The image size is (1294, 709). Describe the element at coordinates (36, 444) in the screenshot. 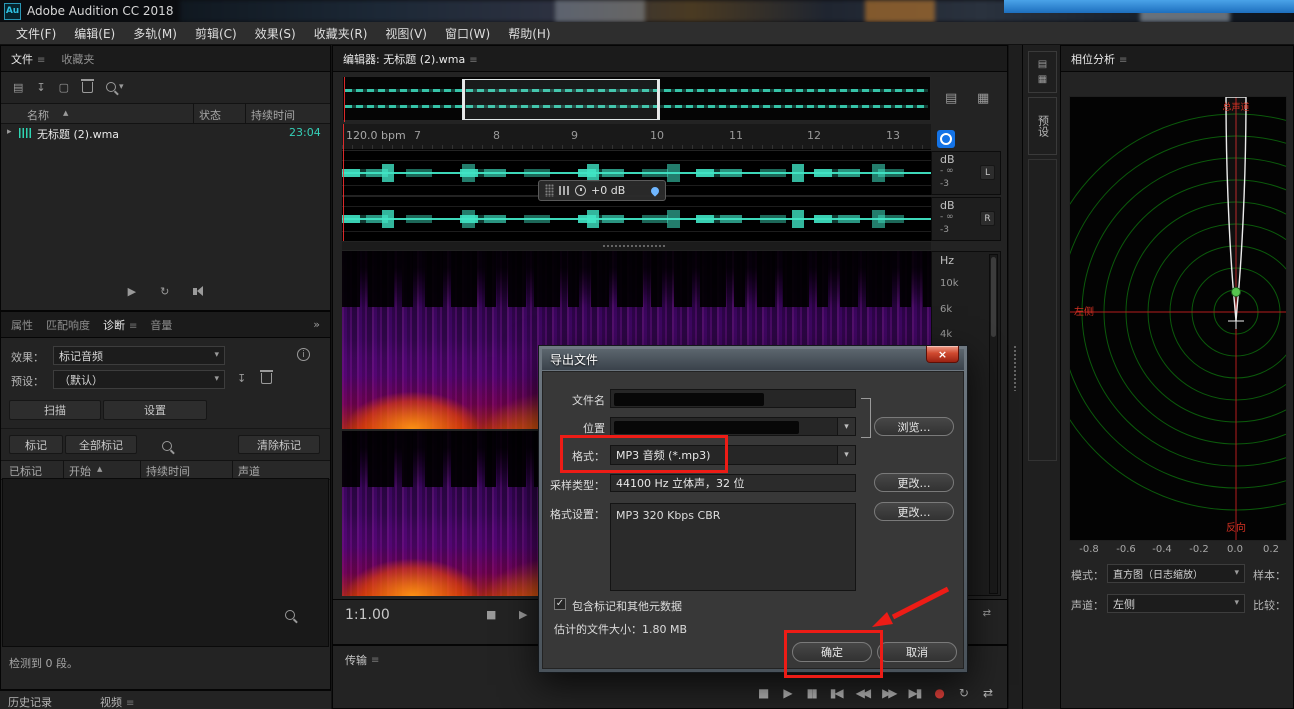

I see `mark-button: 标记` at that location.